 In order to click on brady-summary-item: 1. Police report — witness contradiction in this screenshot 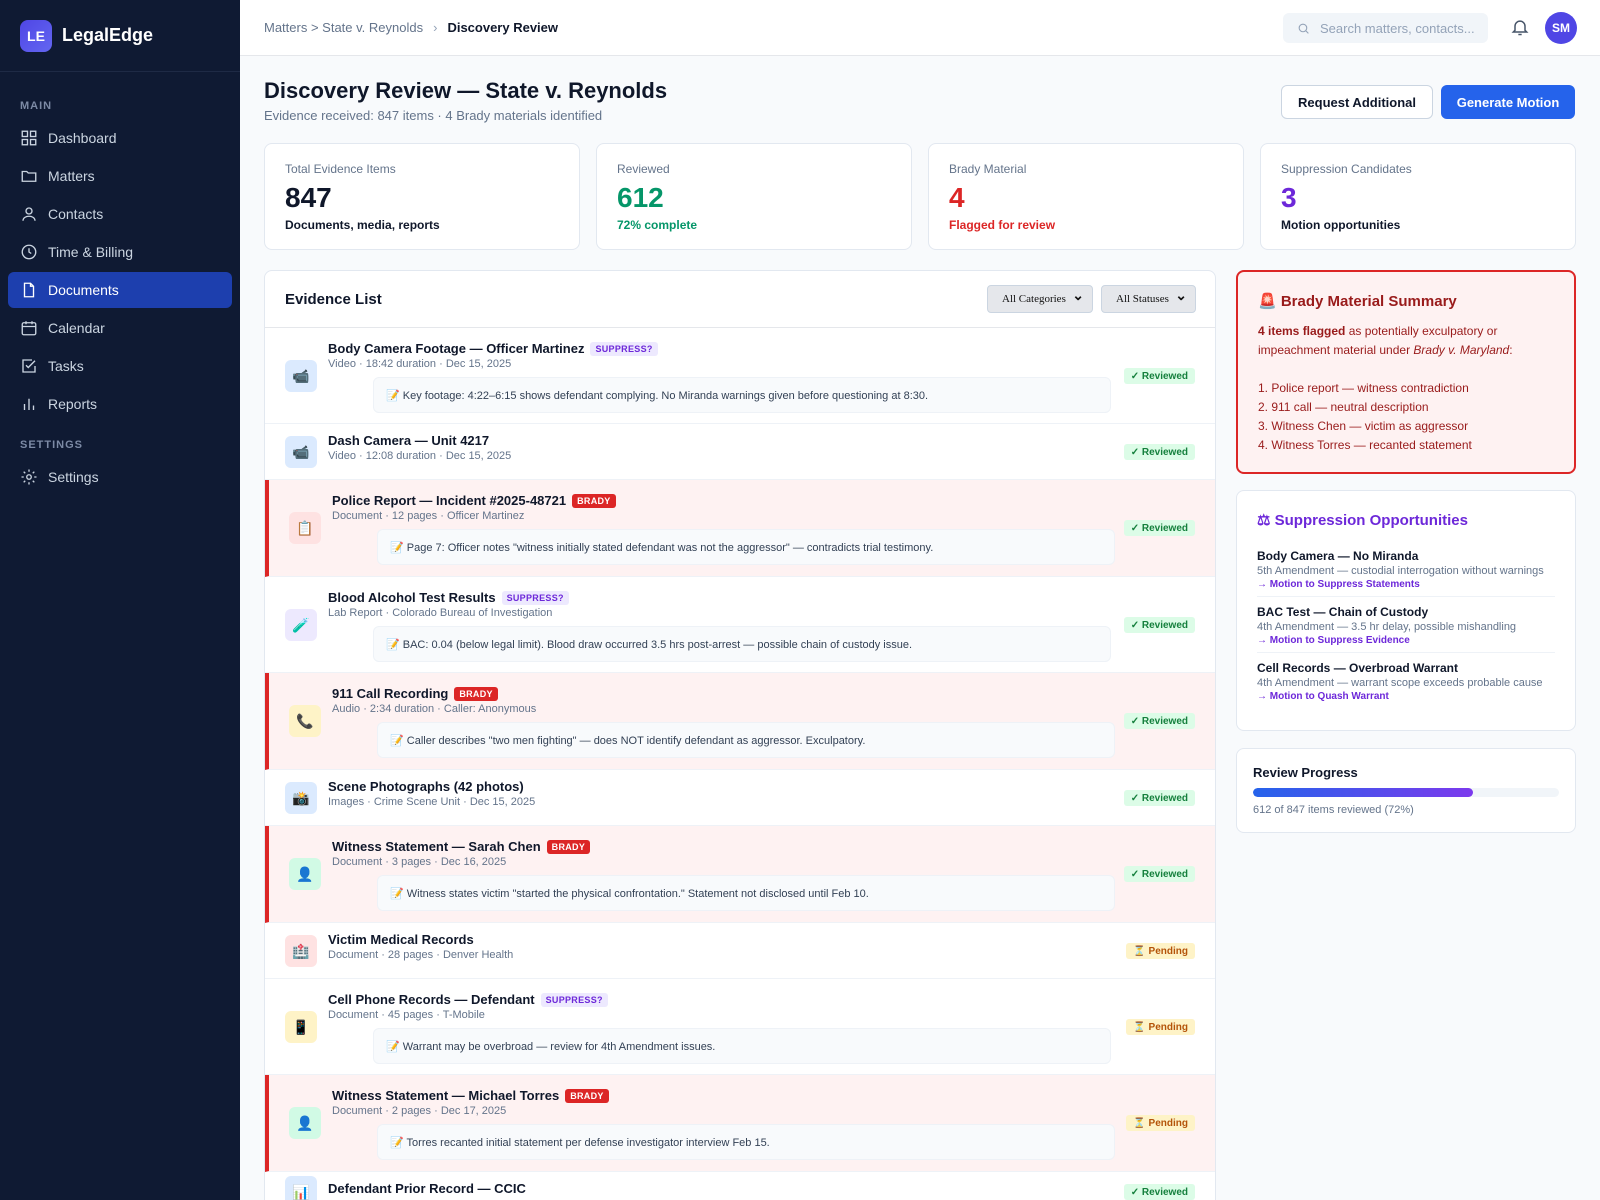, I will do `click(1363, 388)`.